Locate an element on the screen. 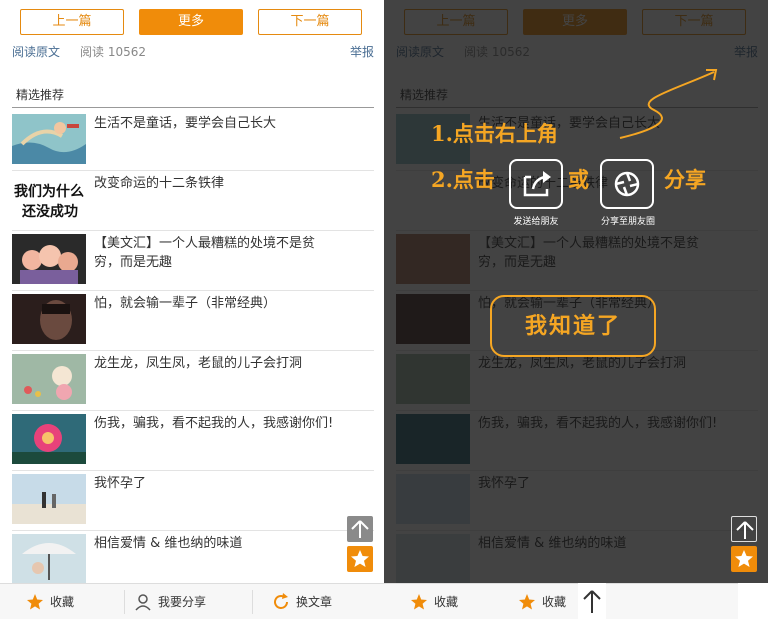 This screenshot has width=768, height=619. article-title: 改变命运的十二条铁律 is located at coordinates (159, 183).